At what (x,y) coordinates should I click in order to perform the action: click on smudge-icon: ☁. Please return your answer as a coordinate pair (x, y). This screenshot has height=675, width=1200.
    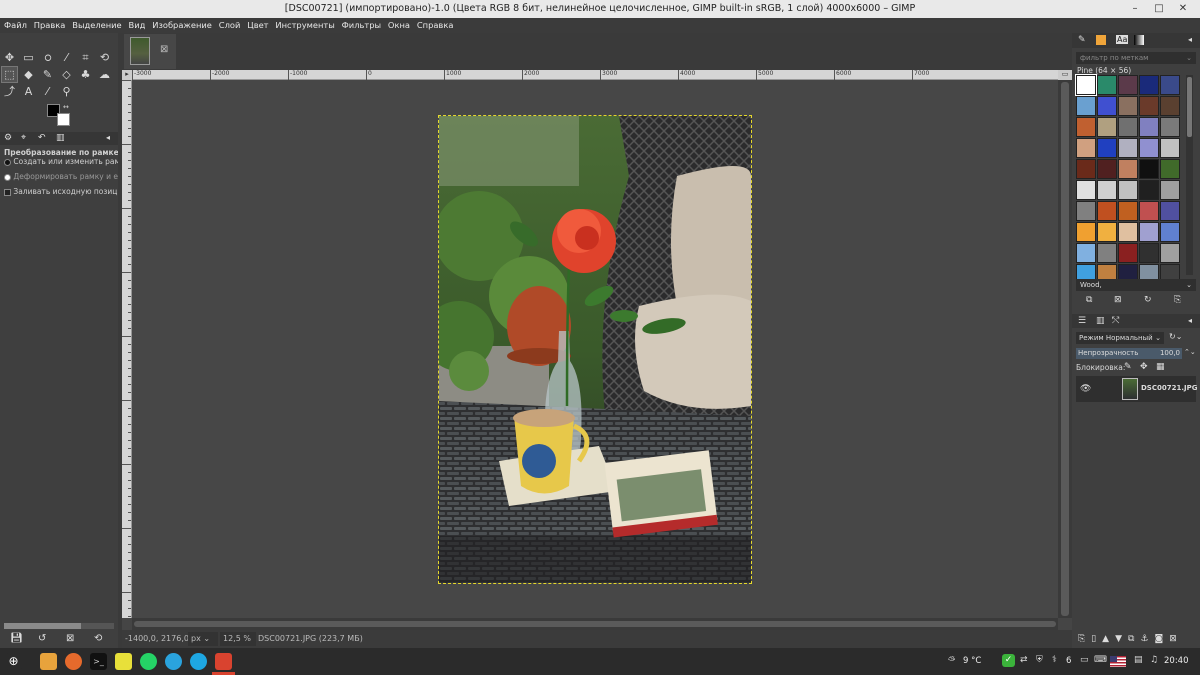
    Looking at the image, I should click on (104, 74).